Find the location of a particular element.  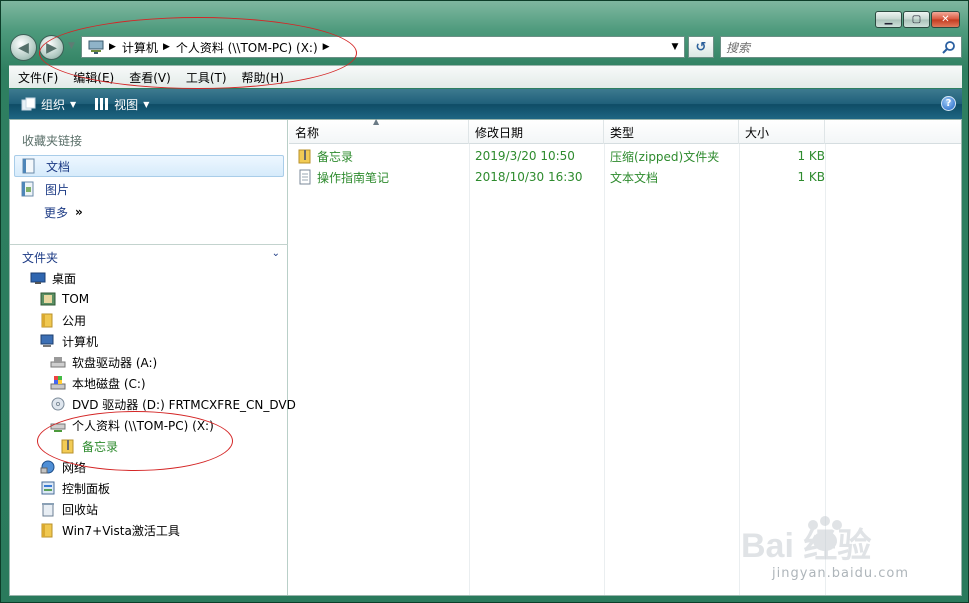

sort-ascending-icon: ▲ is located at coordinates (376, 121).